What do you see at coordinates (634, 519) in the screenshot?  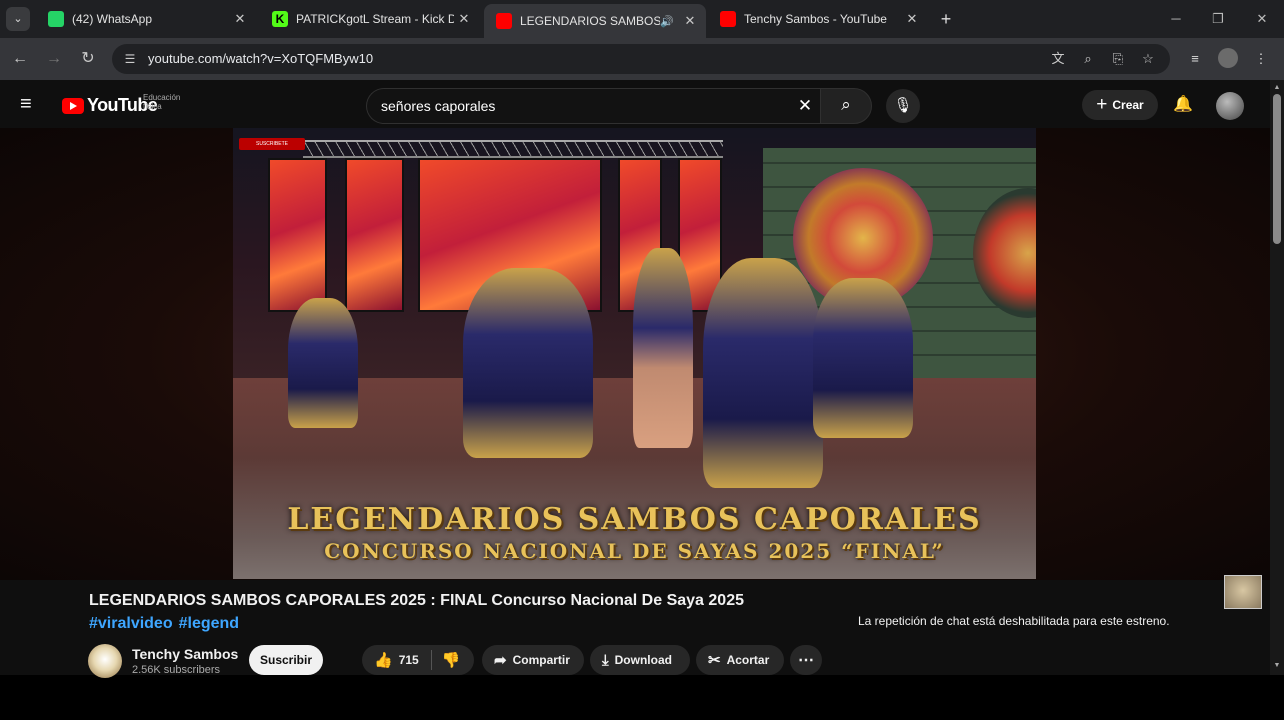 I see `video-caption-title: LEGENDARIOS SAMBOS CAPORALES` at bounding box center [634, 519].